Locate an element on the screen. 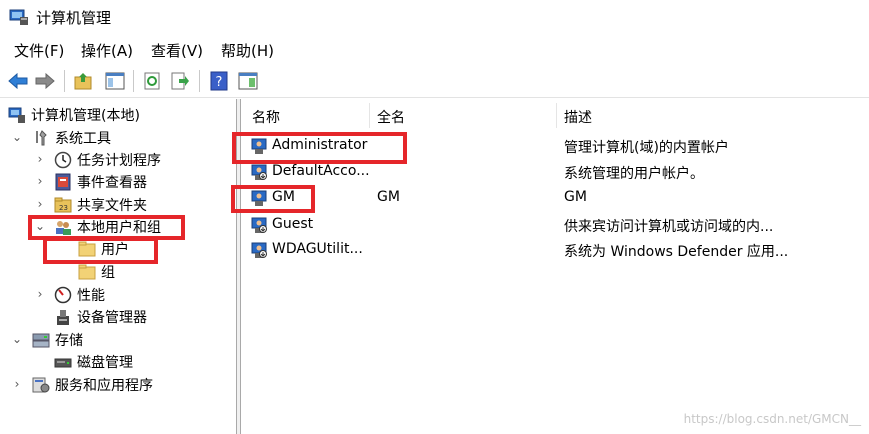 Image resolution: width=869 pixels, height=434 pixels. tree-label: 设备管理器 is located at coordinates (112, 318).